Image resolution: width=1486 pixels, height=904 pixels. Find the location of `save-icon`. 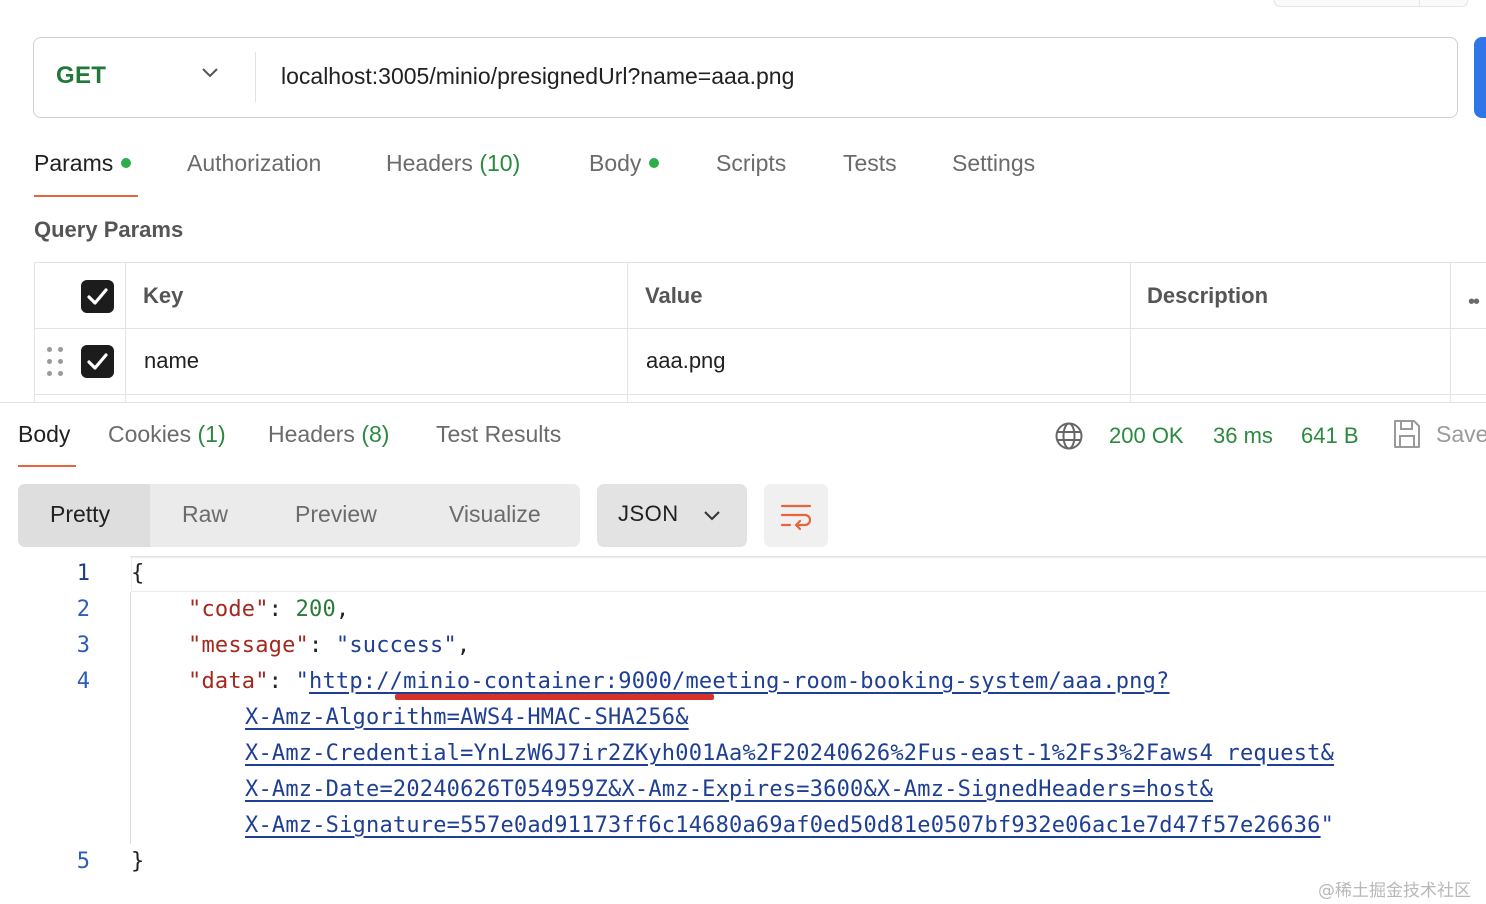

save-icon is located at coordinates (1407, 434).